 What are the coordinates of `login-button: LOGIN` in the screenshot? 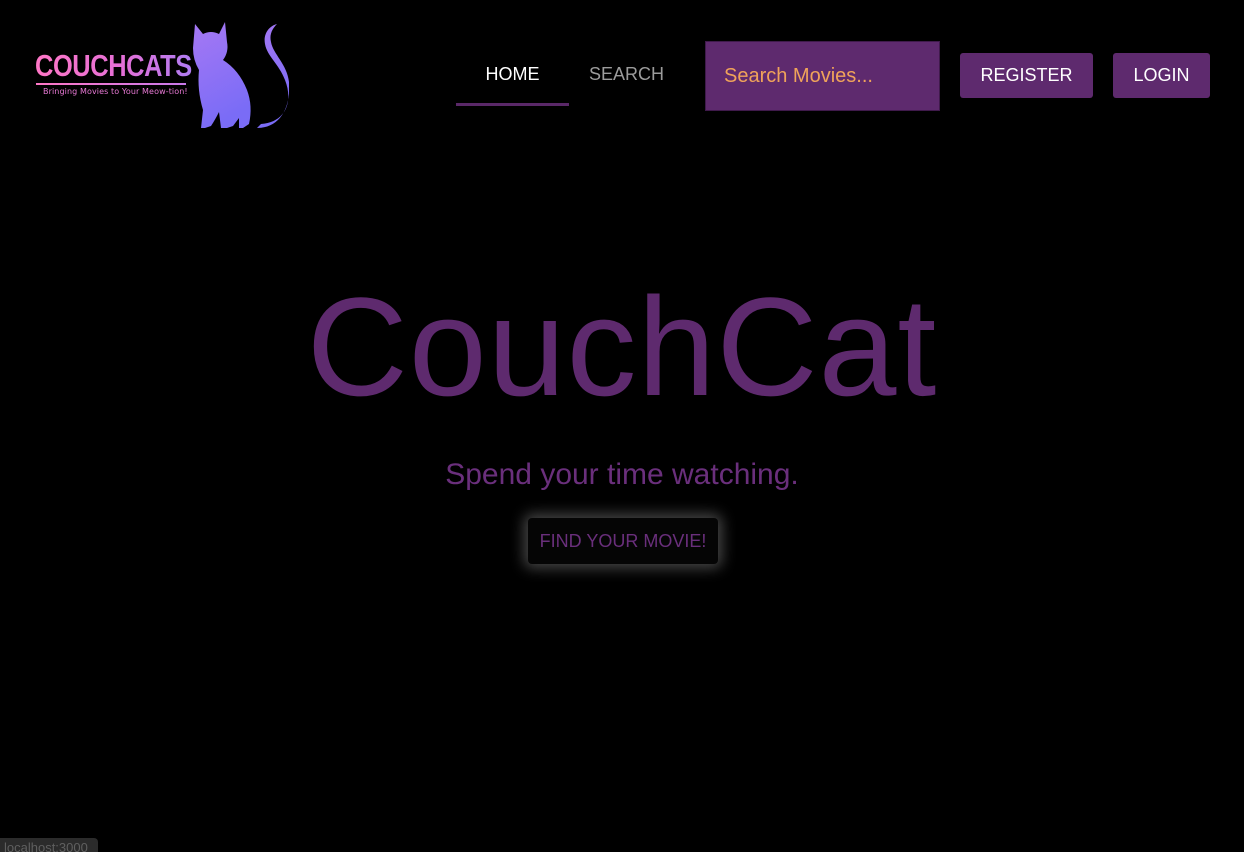 It's located at (1161, 75).